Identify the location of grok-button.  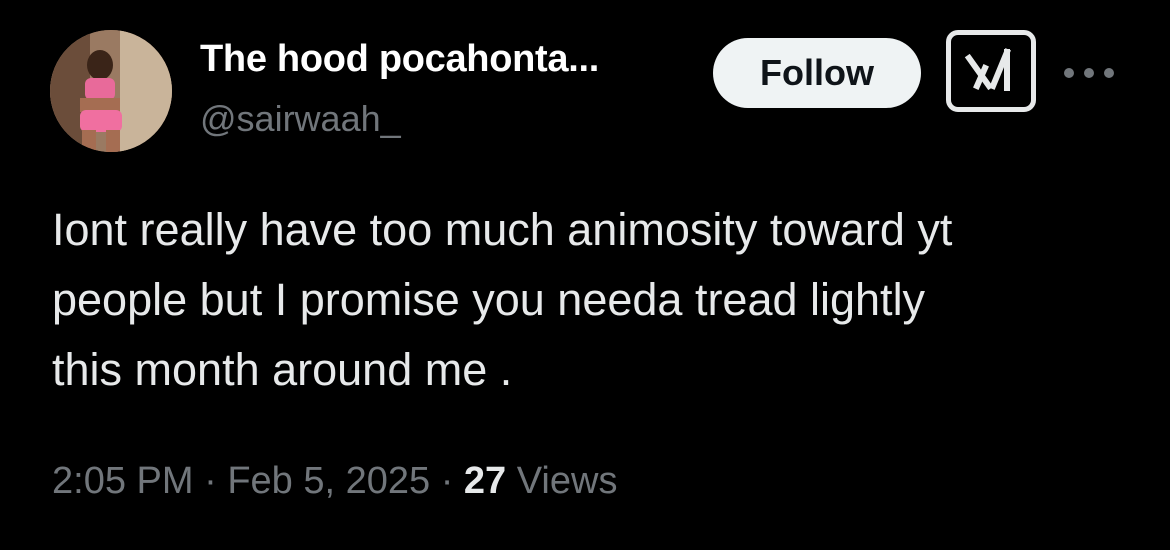
(991, 71).